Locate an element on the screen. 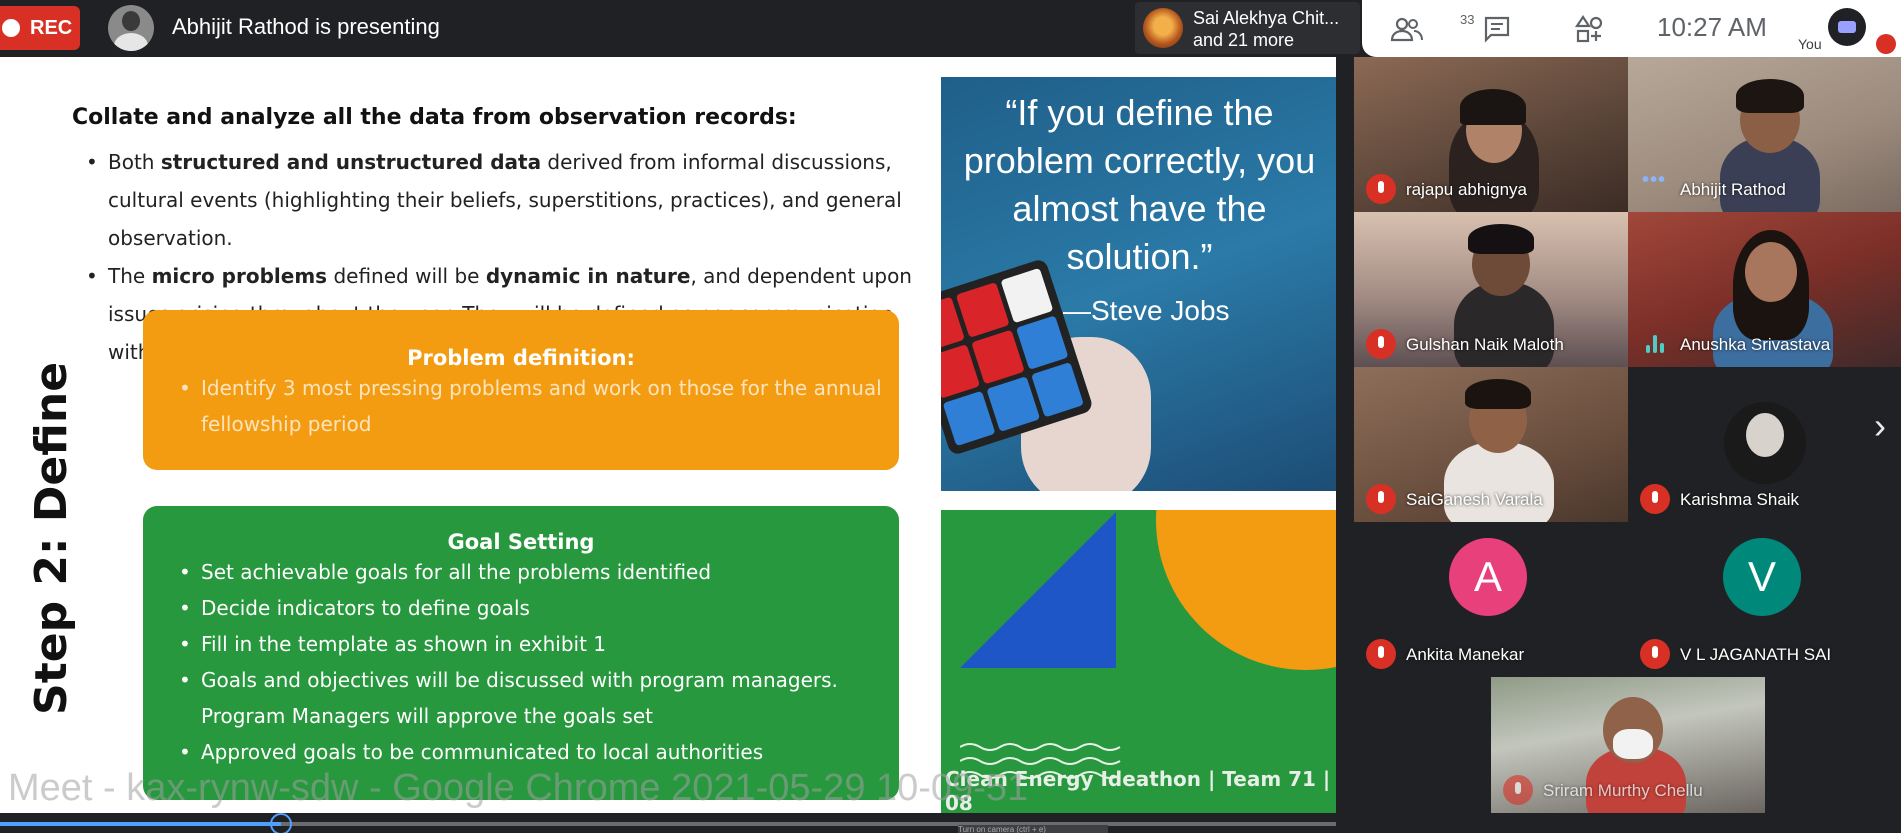  participant-tile: A Ankita Manekar is located at coordinates (1491, 599).